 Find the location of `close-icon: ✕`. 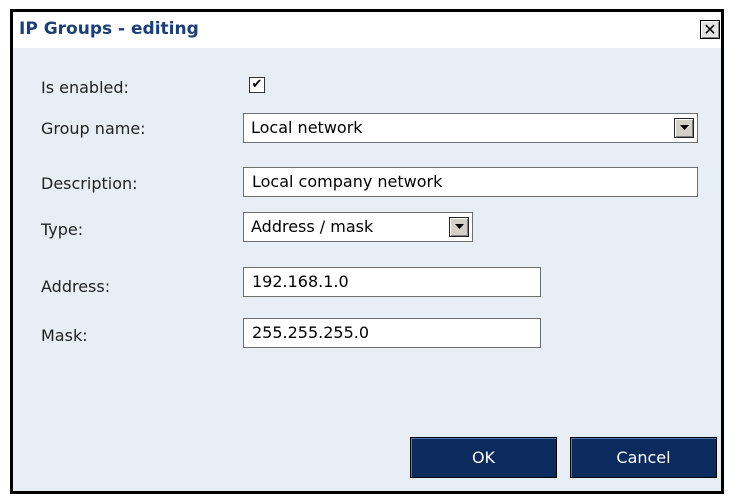

close-icon: ✕ is located at coordinates (710, 29).